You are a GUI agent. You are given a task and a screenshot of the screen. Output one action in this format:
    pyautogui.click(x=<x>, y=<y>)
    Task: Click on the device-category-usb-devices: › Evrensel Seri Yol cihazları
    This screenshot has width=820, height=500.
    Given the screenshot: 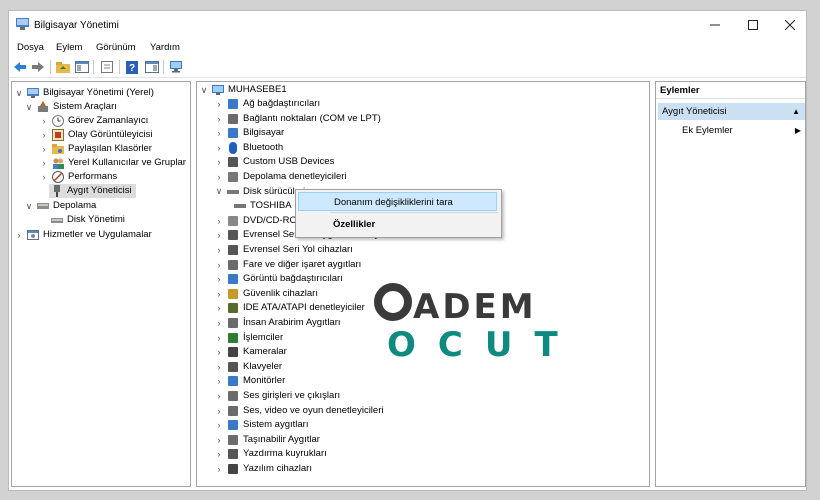 What is the action you would take?
    pyautogui.click(x=283, y=250)
    